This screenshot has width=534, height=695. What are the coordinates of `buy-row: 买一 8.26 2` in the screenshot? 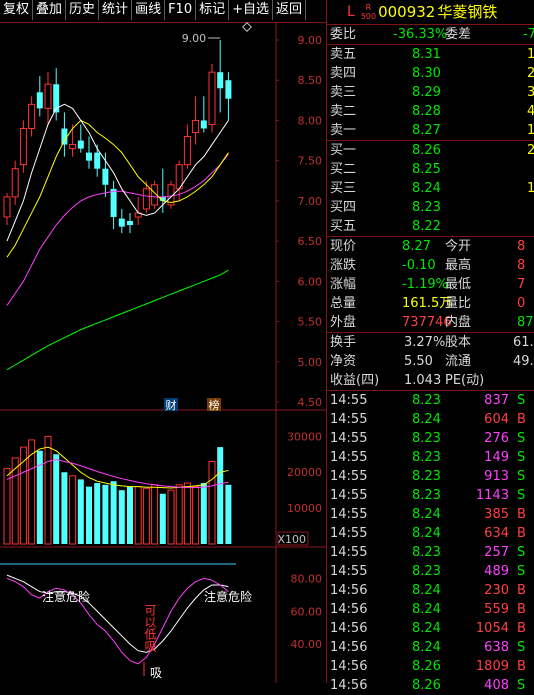 It's located at (430, 150).